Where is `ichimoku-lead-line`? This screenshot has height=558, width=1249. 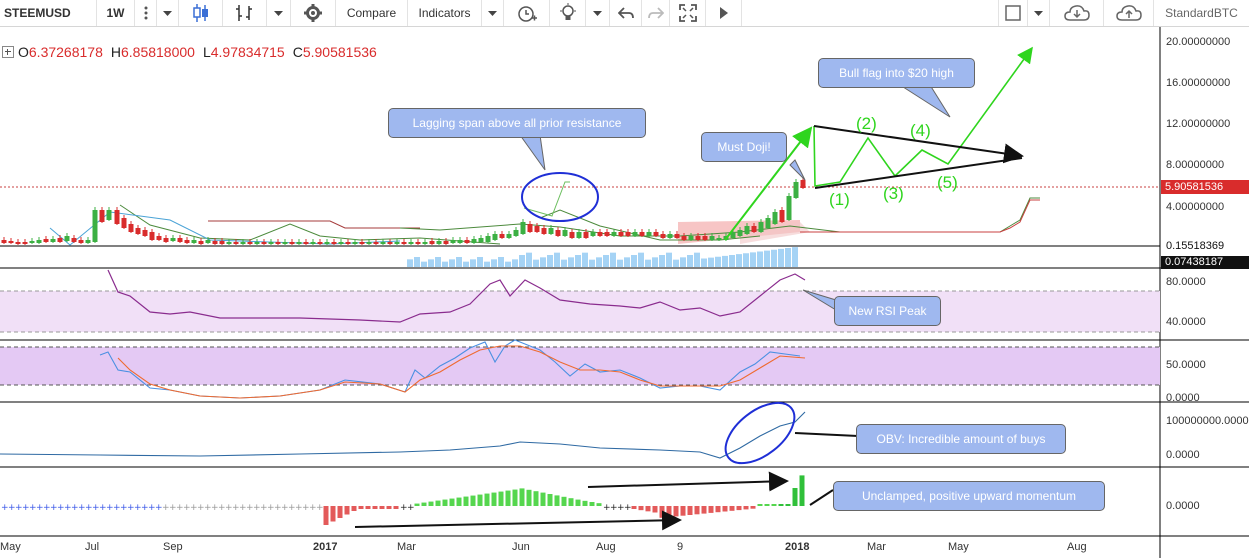
ichimoku-lead-line is located at coordinates (310, 224).